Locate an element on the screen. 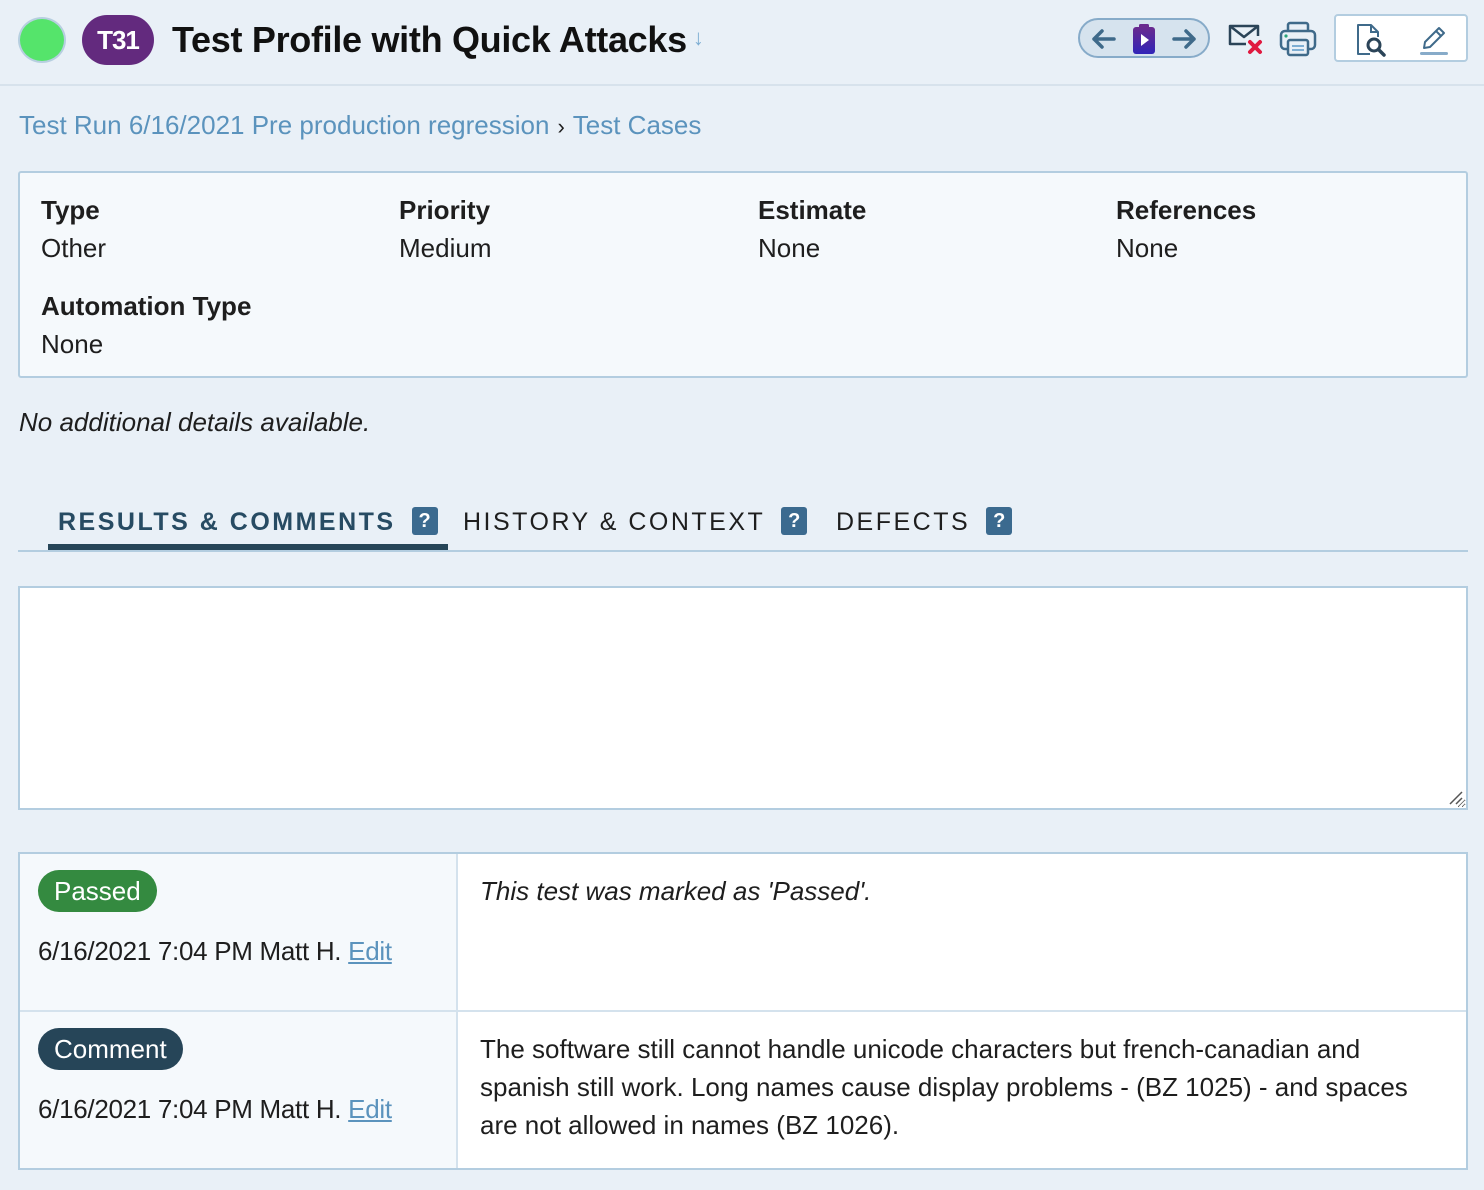  field-value: Medium is located at coordinates (445, 248).